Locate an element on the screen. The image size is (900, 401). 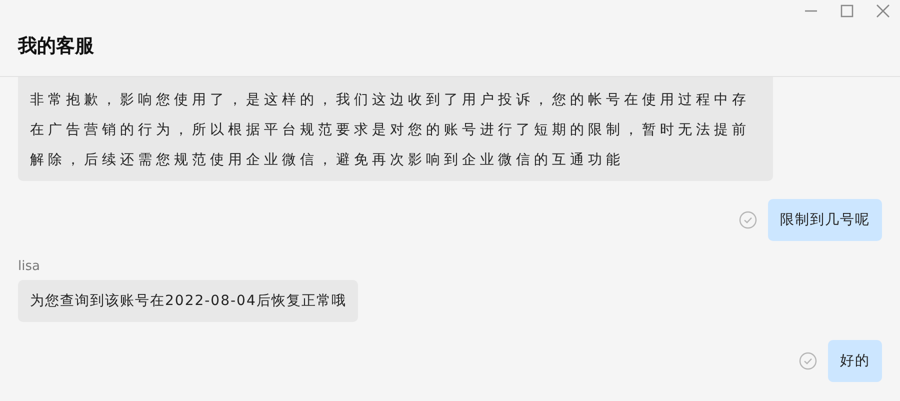
window-title: 我的客服 is located at coordinates (56, 46).